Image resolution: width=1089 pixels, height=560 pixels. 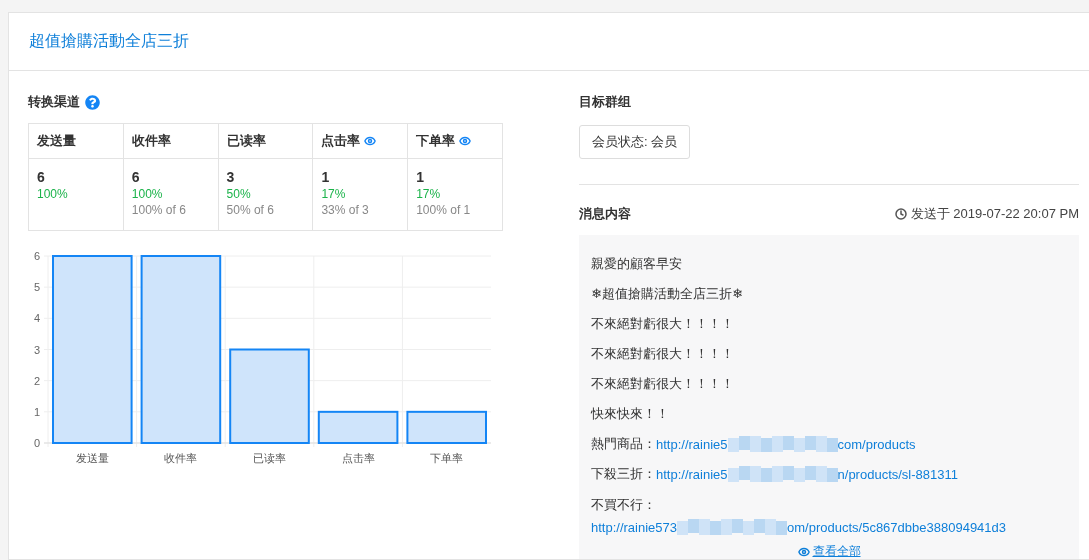 I want to click on help-icon, so click(x=92, y=102).